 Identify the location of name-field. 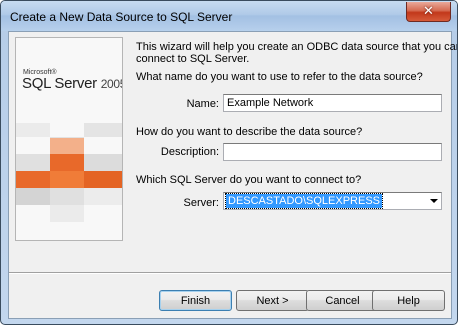
(332, 103).